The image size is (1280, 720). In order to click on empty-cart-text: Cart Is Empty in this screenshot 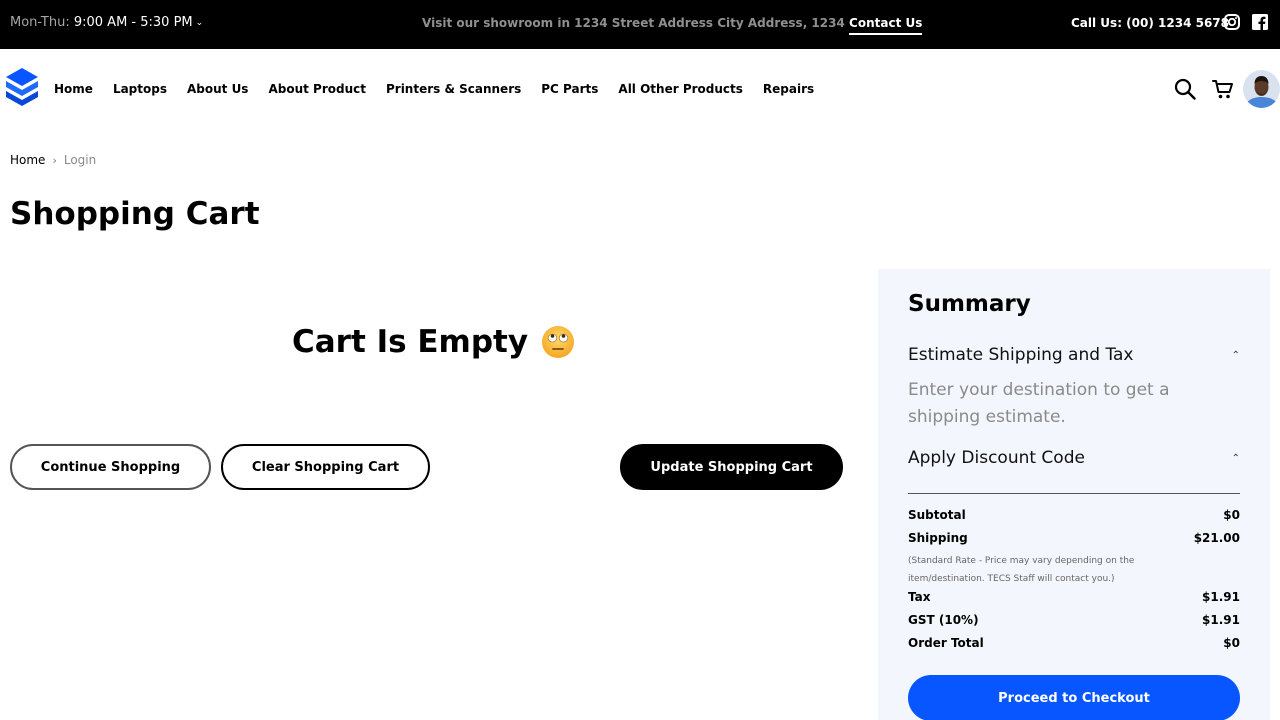, I will do `click(410, 342)`.